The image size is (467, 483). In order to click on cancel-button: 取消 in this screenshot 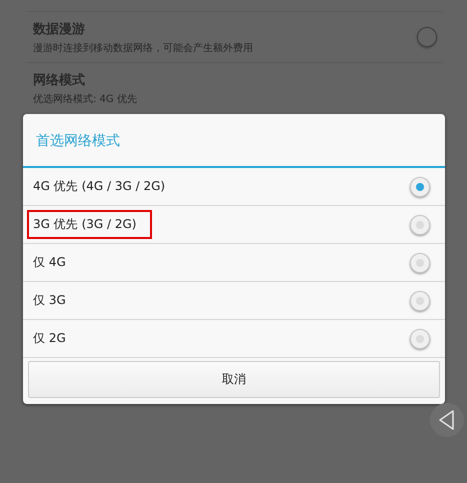, I will do `click(234, 379)`.